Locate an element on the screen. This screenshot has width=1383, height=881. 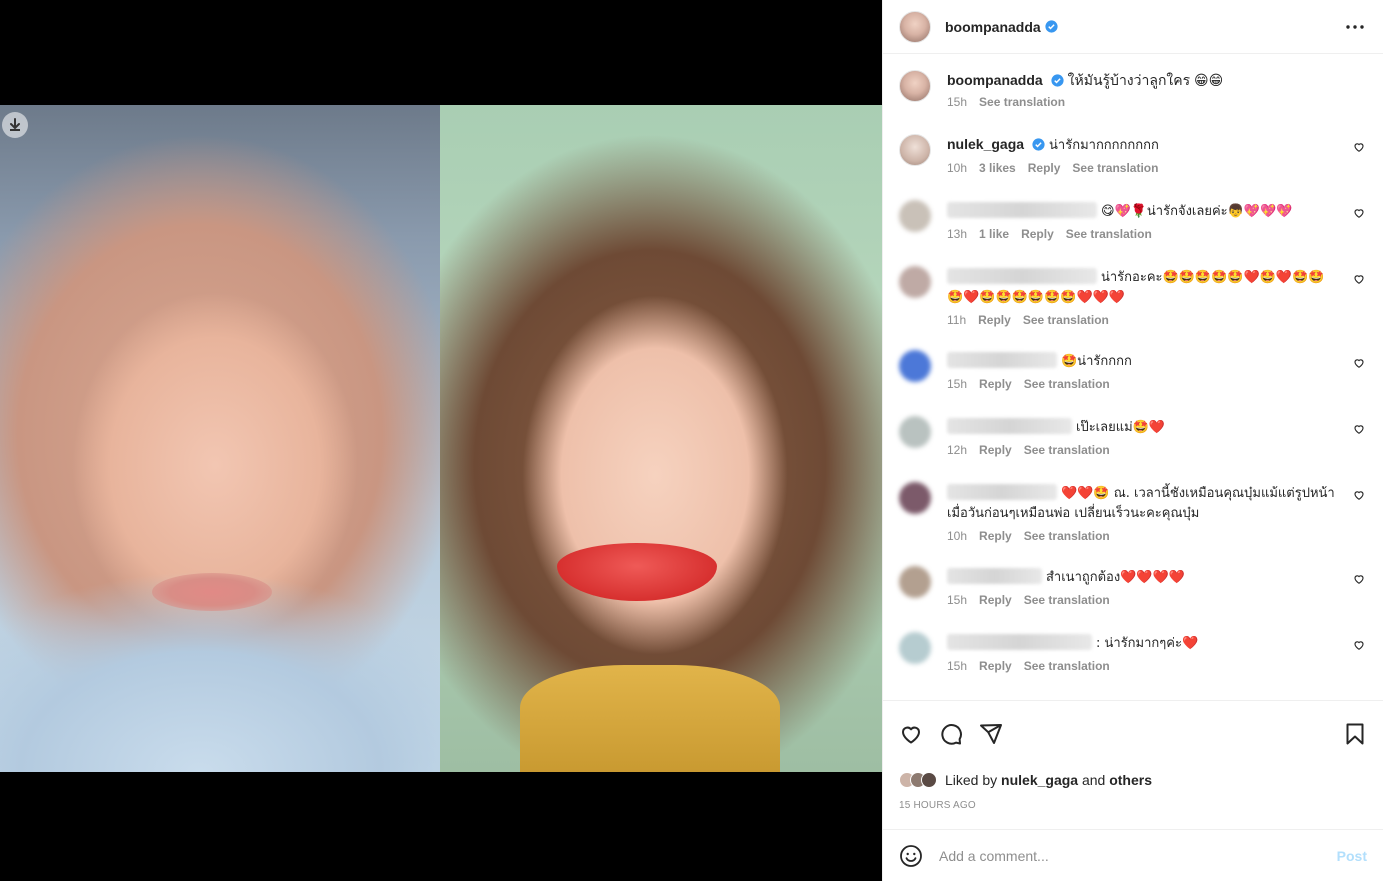
comment-bubble-icon is located at coordinates (951, 734).